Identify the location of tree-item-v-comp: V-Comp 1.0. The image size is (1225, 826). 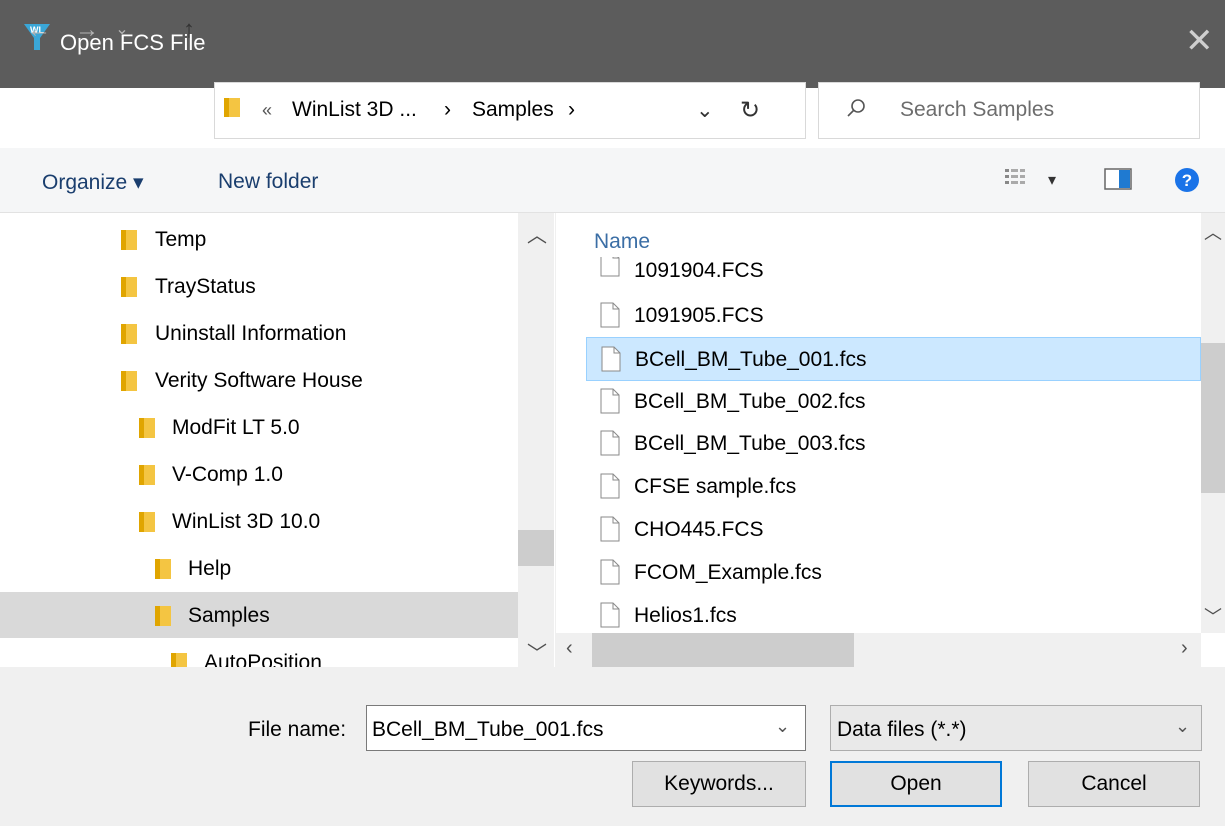
(259, 474).